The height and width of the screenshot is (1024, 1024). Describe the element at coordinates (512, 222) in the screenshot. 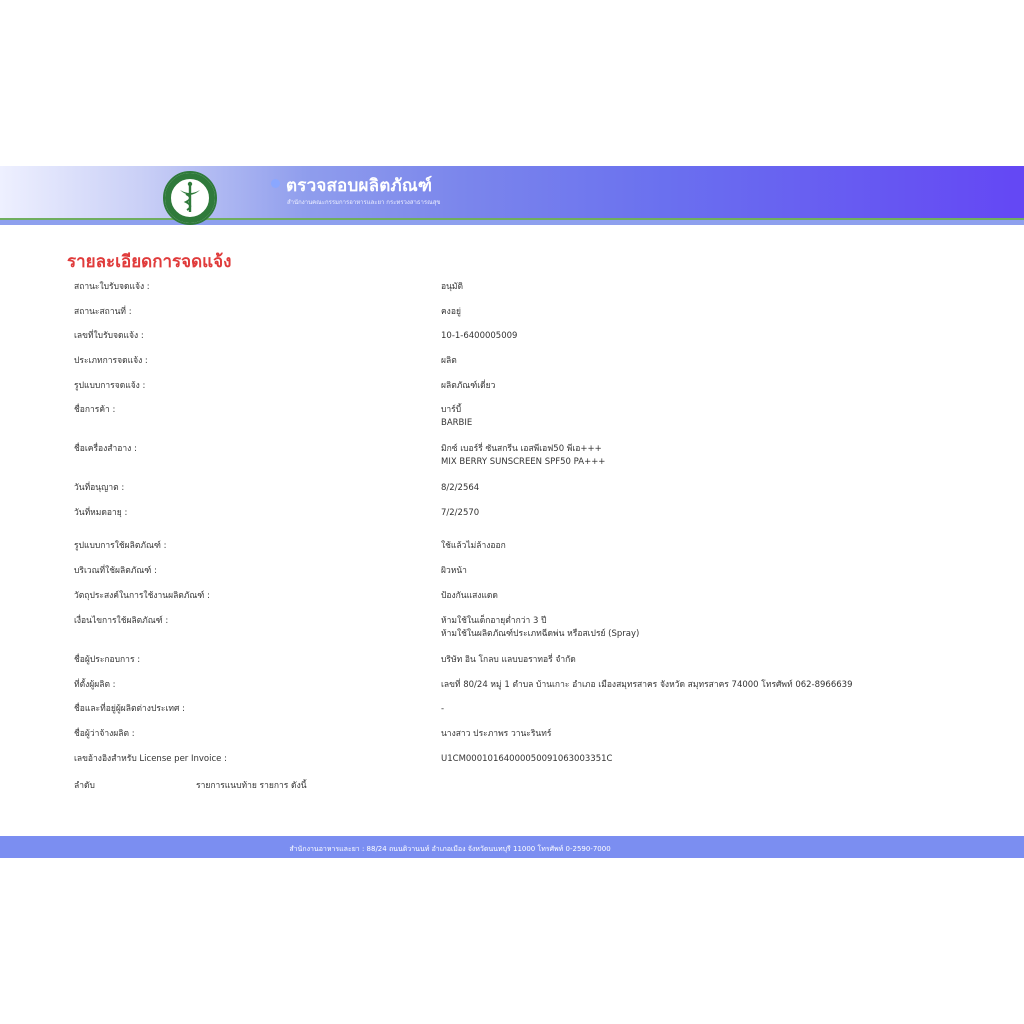

I see `header-underline` at that location.